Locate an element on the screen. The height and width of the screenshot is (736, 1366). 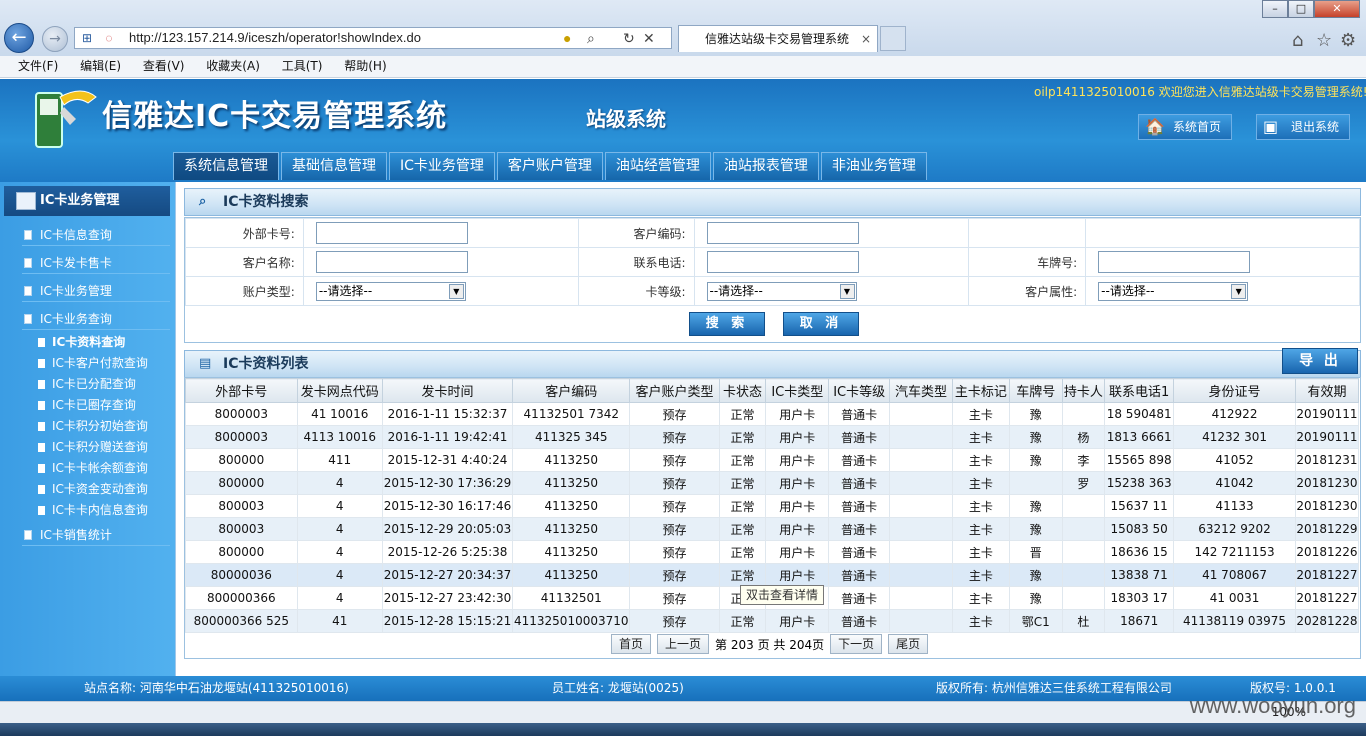
menu-view: 查看(V) is located at coordinates (164, 66).